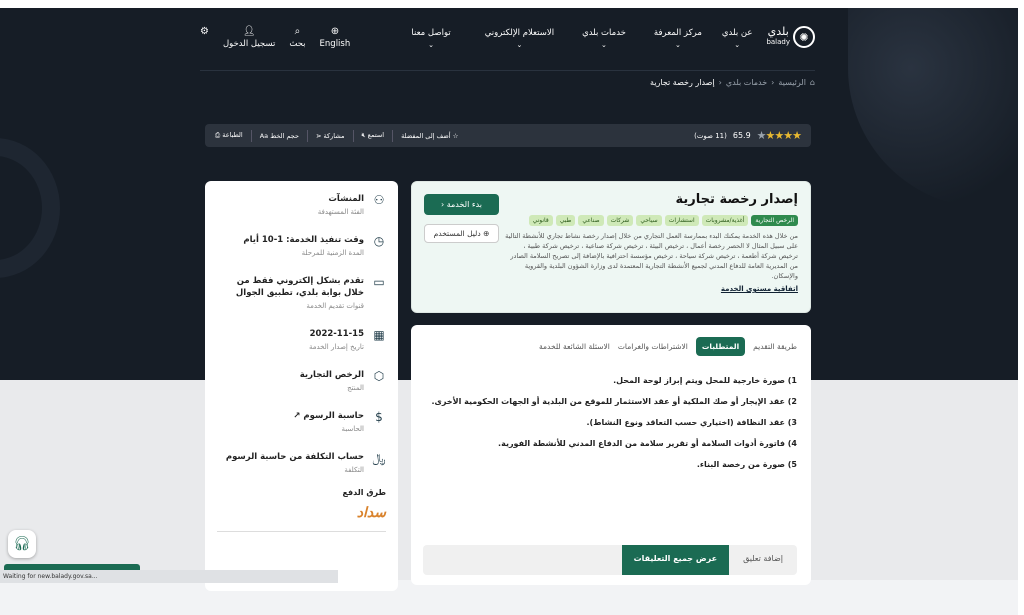  I want to click on favorite-label: أضف إلى المفضلة, so click(426, 135).